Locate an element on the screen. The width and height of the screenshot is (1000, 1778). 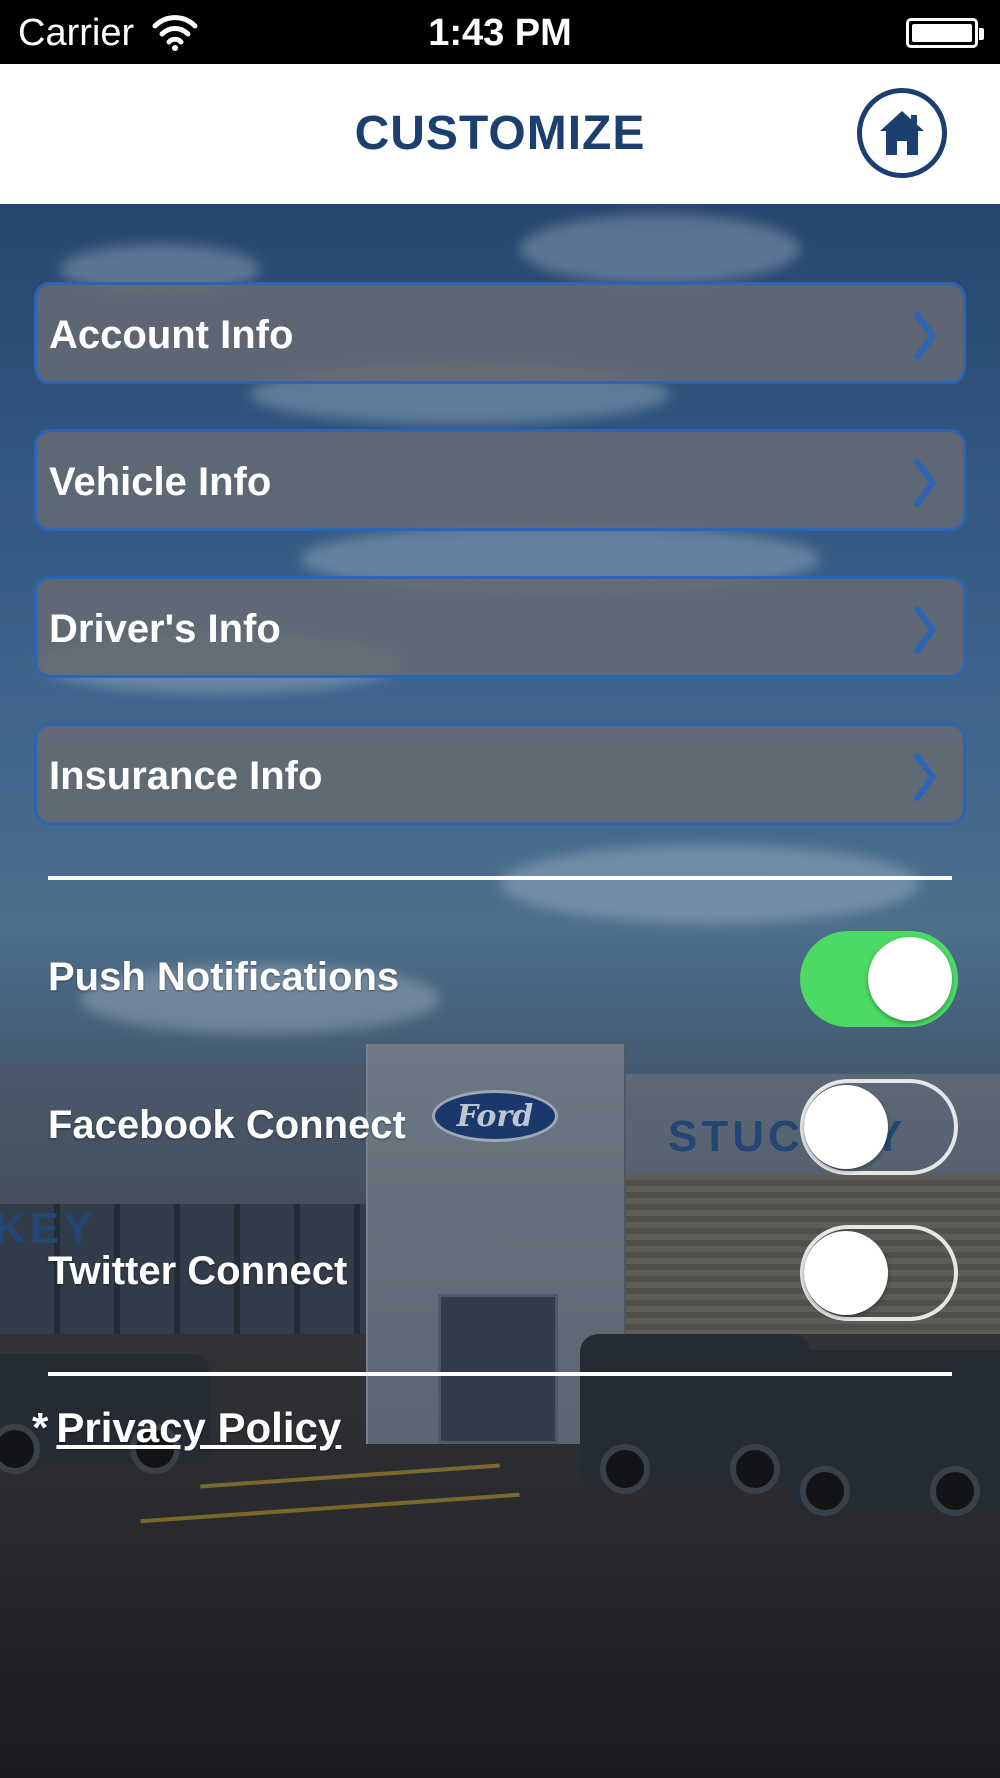
home-button is located at coordinates (902, 133).